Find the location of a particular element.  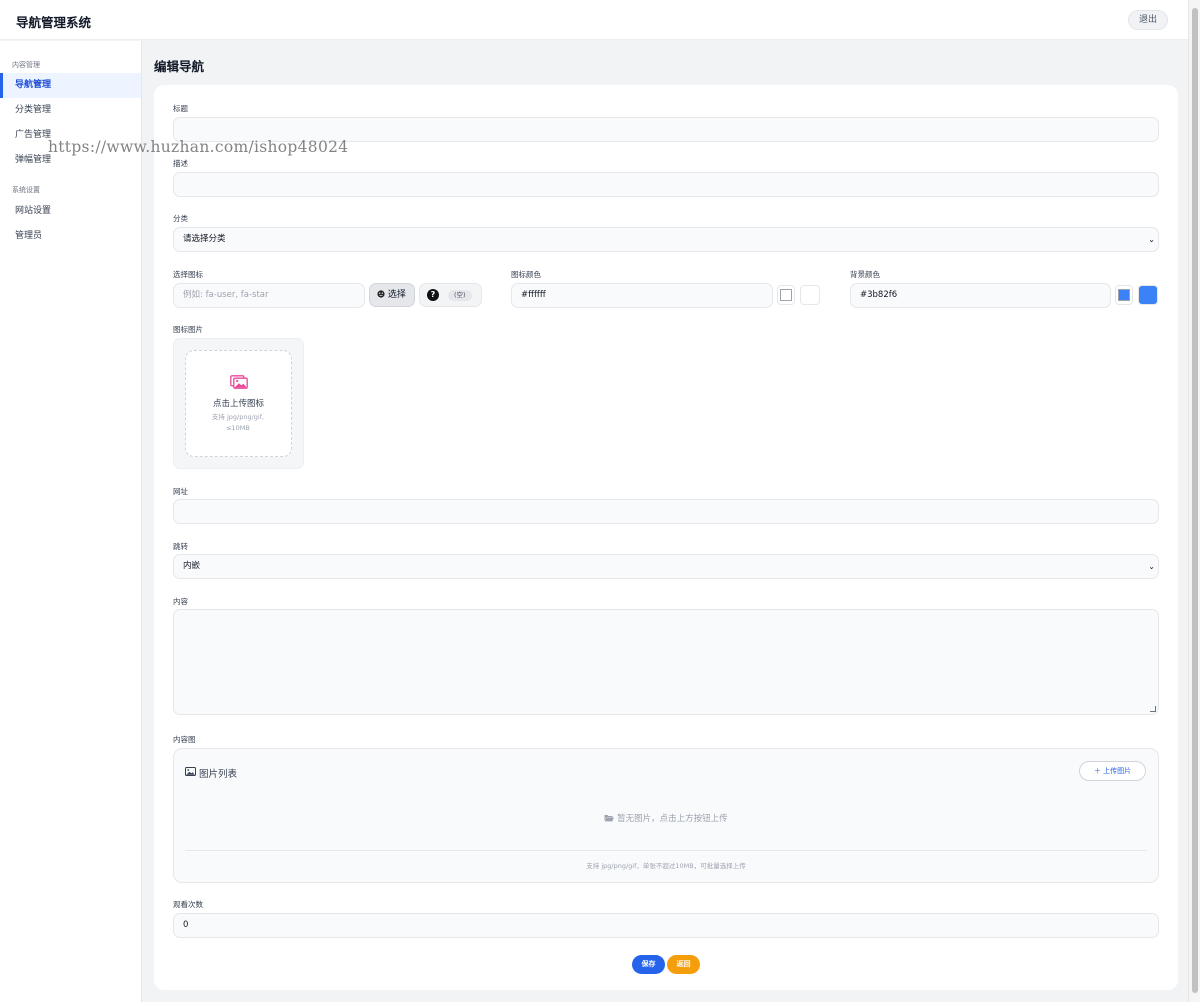

url-input is located at coordinates (666, 511).